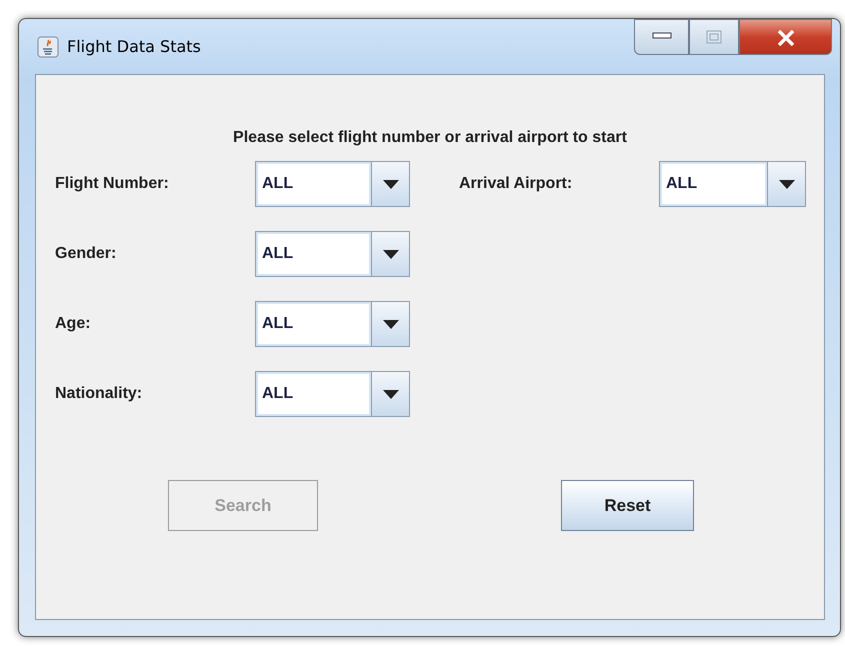 The height and width of the screenshot is (646, 845). Describe the element at coordinates (112, 184) in the screenshot. I see `field-label: Flight Number:` at that location.